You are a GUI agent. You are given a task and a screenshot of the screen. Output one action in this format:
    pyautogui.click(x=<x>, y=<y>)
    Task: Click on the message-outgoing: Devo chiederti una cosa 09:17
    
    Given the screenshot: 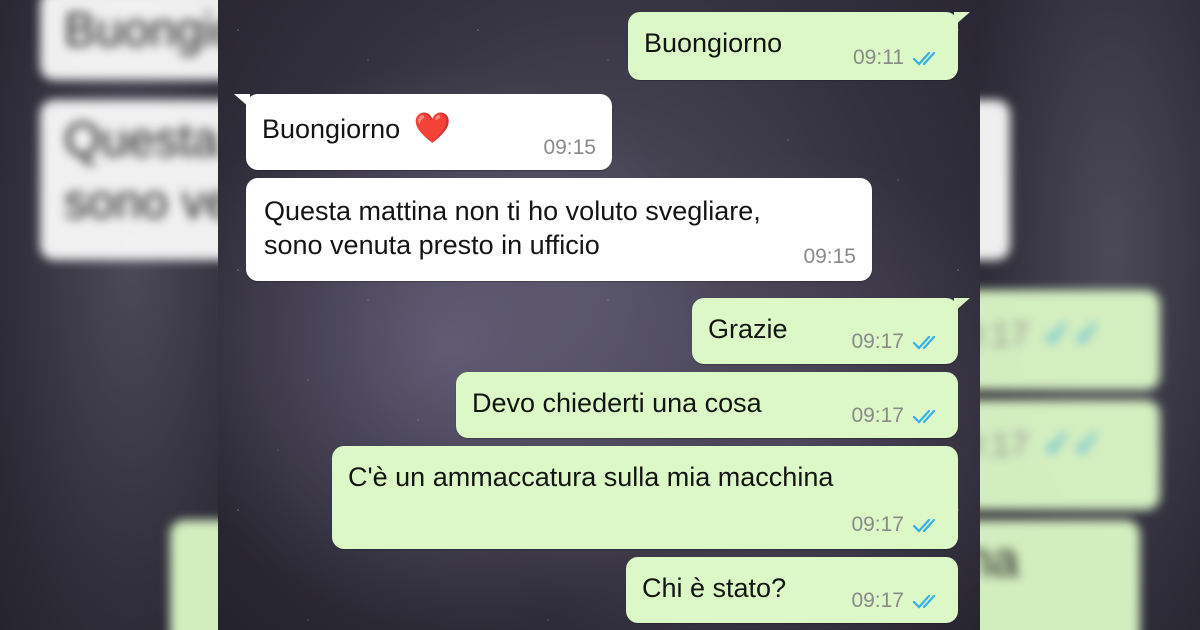 What is the action you would take?
    pyautogui.click(x=707, y=405)
    